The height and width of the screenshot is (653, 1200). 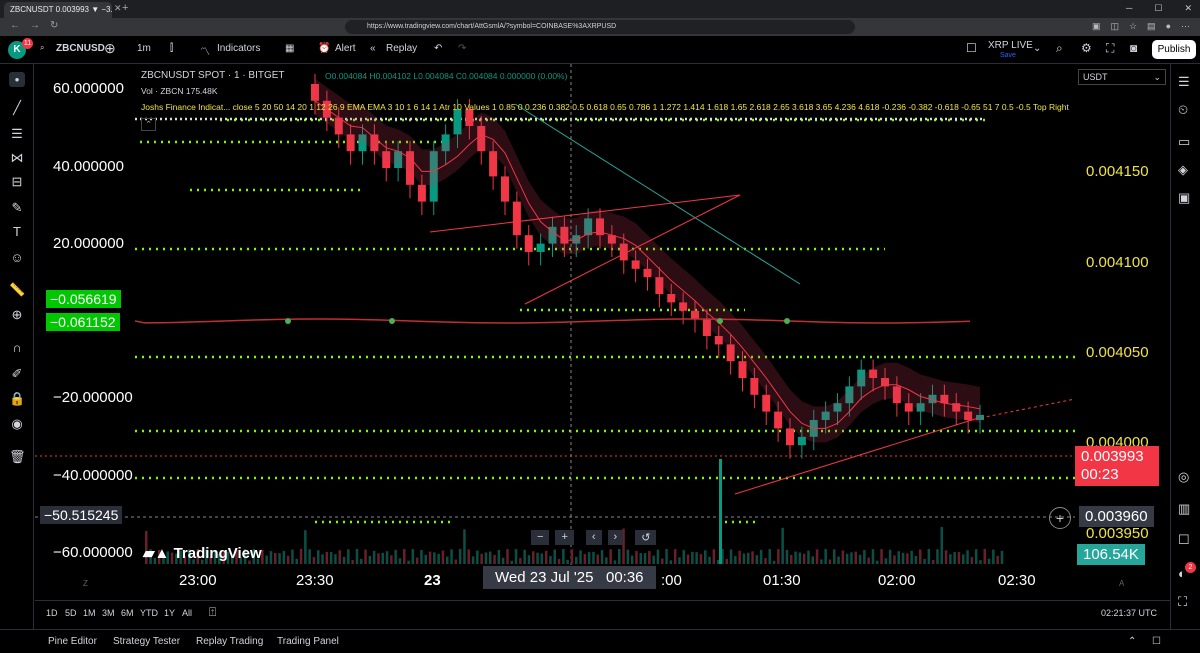 I want to click on publish-button: Publish, so click(x=1174, y=49).